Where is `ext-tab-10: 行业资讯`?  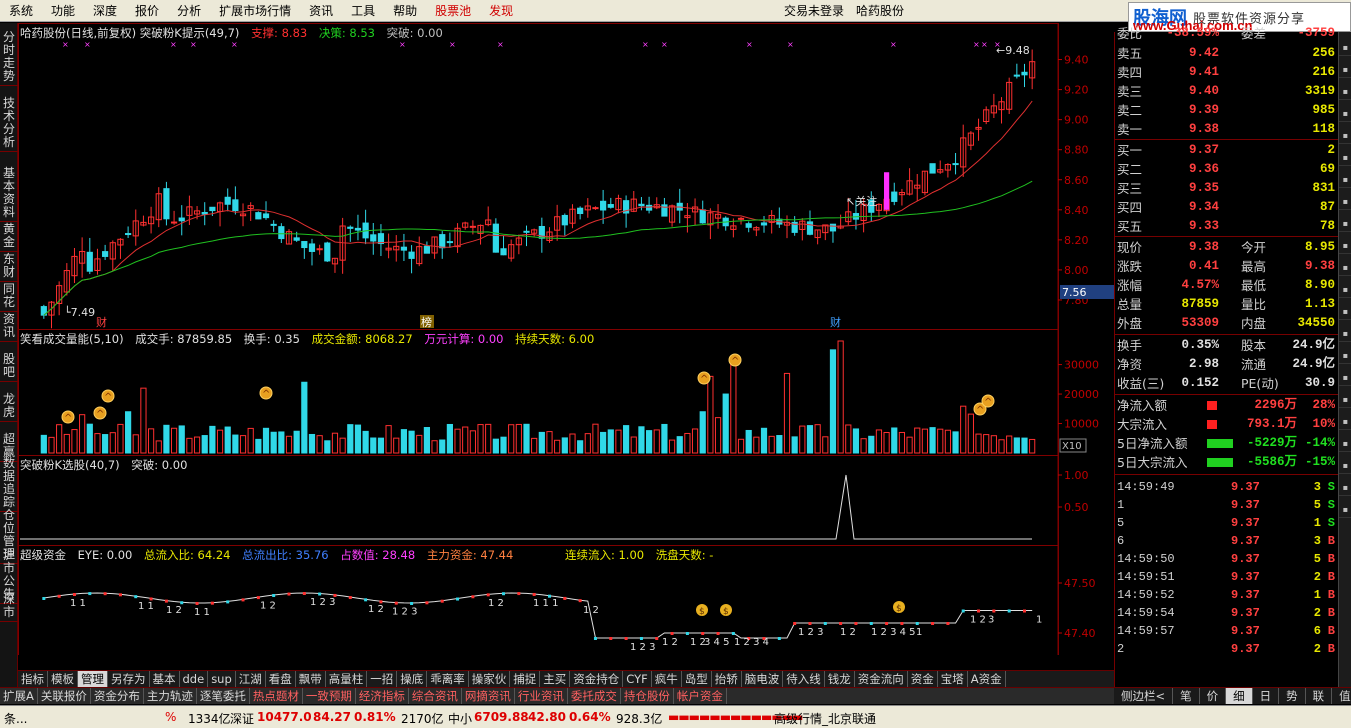
ext-tab-10: 行业资讯 is located at coordinates (541, 696).